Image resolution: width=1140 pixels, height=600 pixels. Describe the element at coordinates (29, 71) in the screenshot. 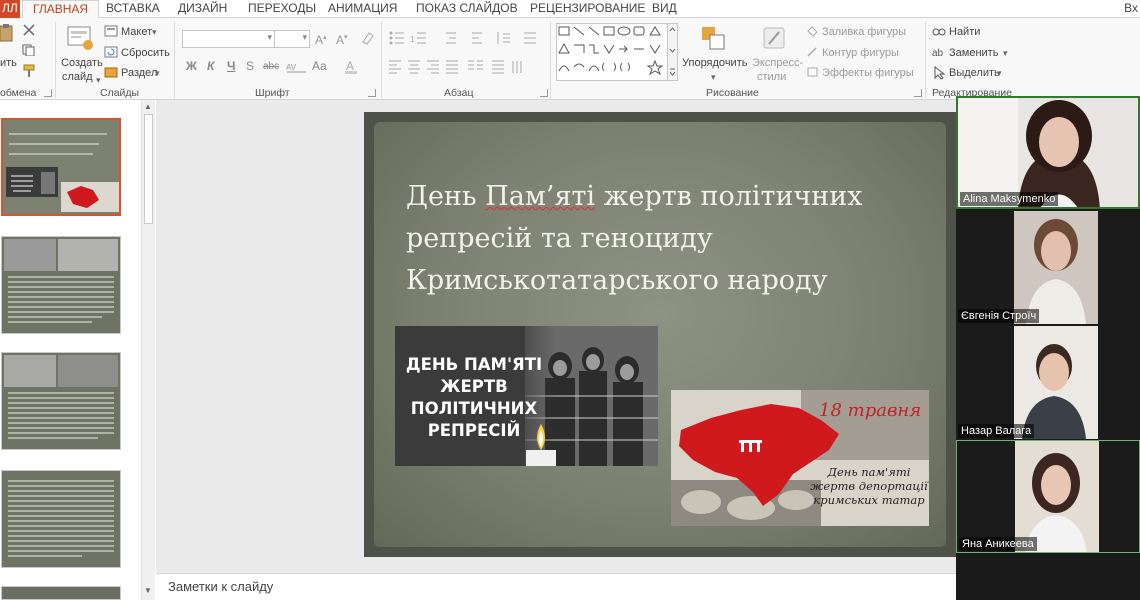

I see `format-painter-icon` at that location.